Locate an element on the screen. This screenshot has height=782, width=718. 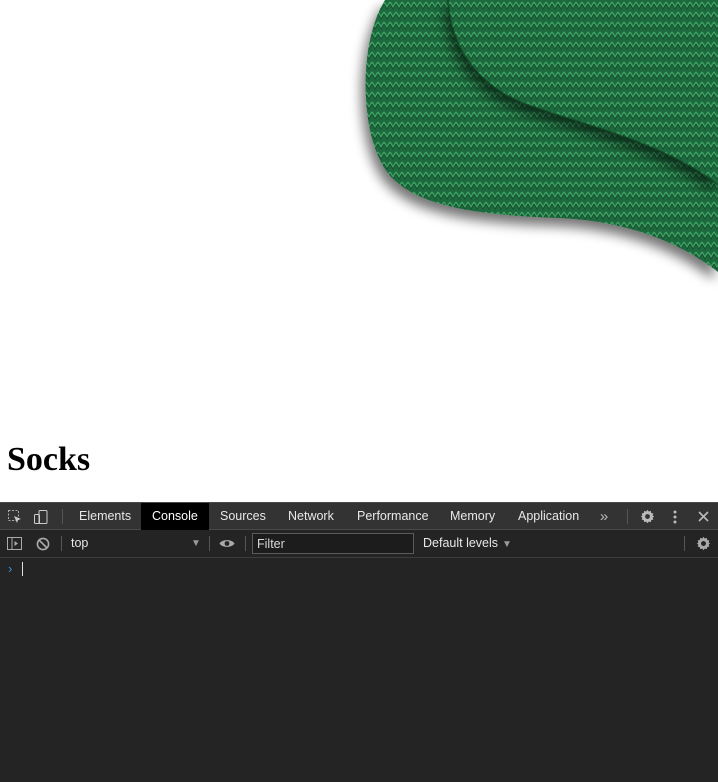
eye-icon is located at coordinates (227, 543).